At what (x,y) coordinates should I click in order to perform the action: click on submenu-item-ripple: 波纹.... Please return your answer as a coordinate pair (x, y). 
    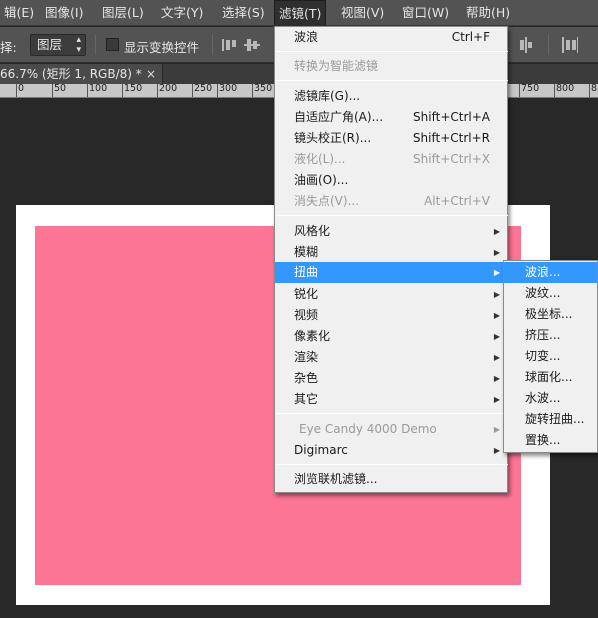
    Looking at the image, I should click on (550, 293).